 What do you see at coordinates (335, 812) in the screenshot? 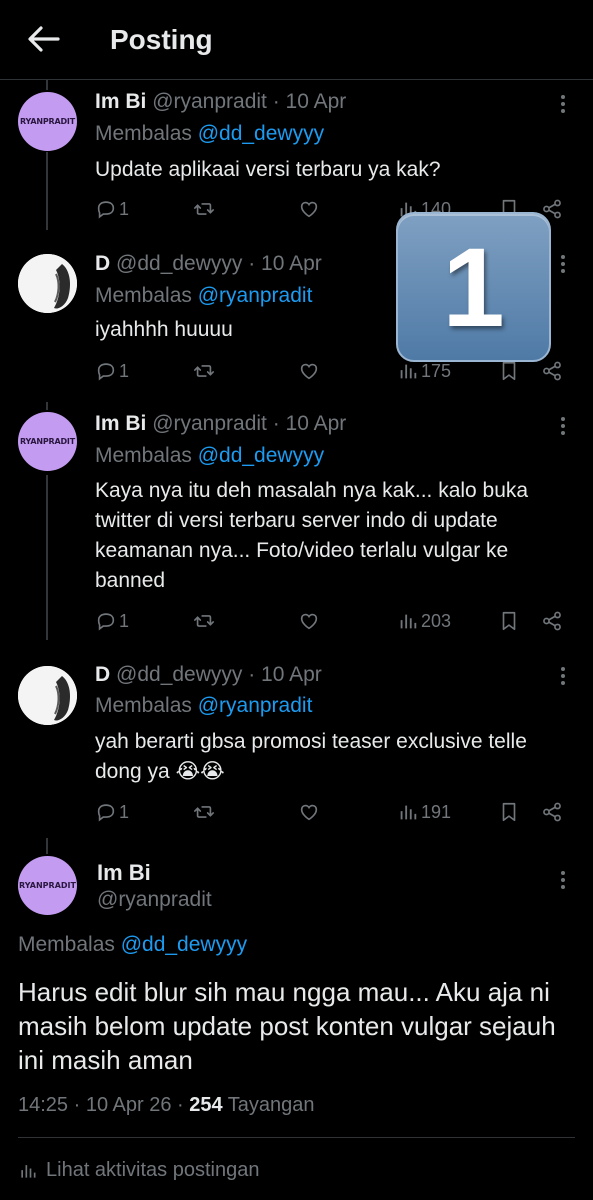
I see `tweet-actions: 1 191` at bounding box center [335, 812].